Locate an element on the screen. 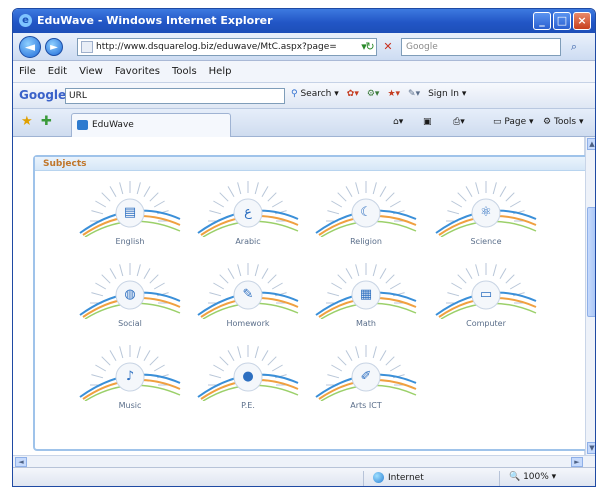 The width and height of the screenshot is (596, 487). subject-tile-computer: ▭ Computer is located at coordinates (486, 297).